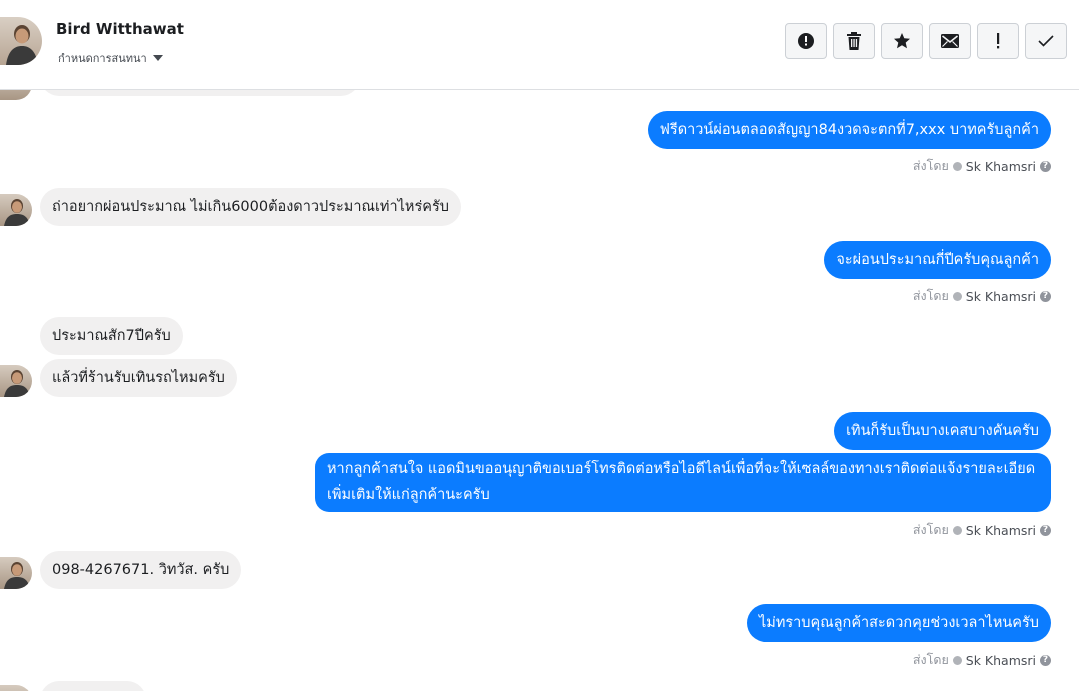  Describe the element at coordinates (120, 29) in the screenshot. I see `contact-name: Bird Witthawat` at that location.